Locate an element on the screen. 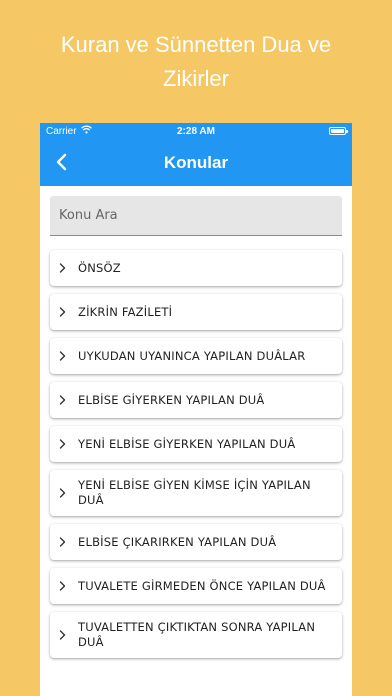 The width and height of the screenshot is (392, 696). search-input is located at coordinates (196, 215).